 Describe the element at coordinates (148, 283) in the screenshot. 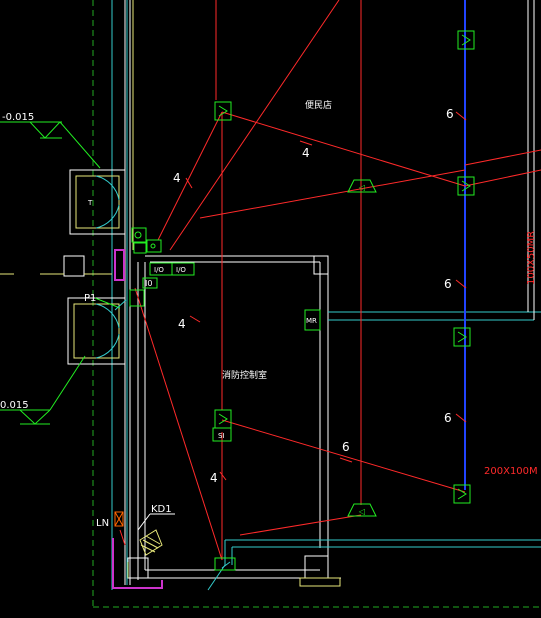

I see `label-i0: I0` at that location.